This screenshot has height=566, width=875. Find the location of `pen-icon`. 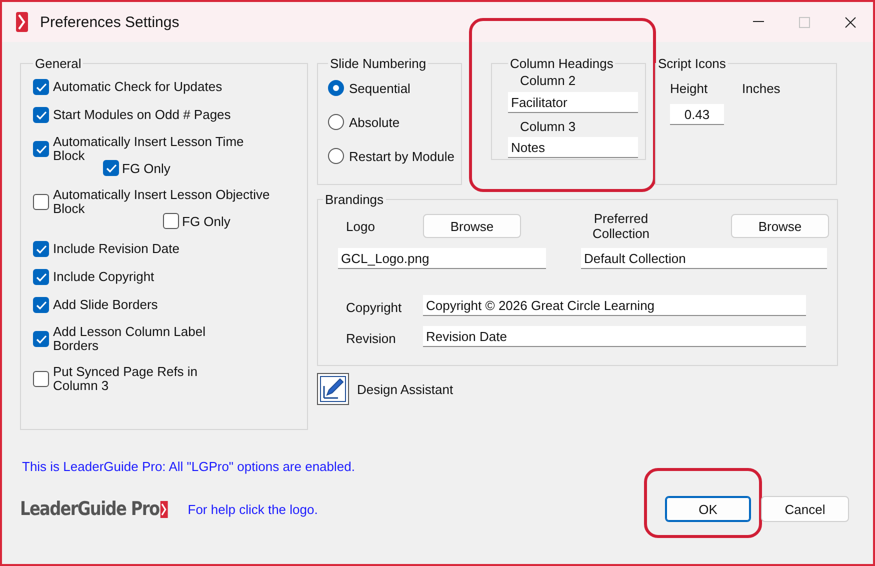

pen-icon is located at coordinates (333, 389).